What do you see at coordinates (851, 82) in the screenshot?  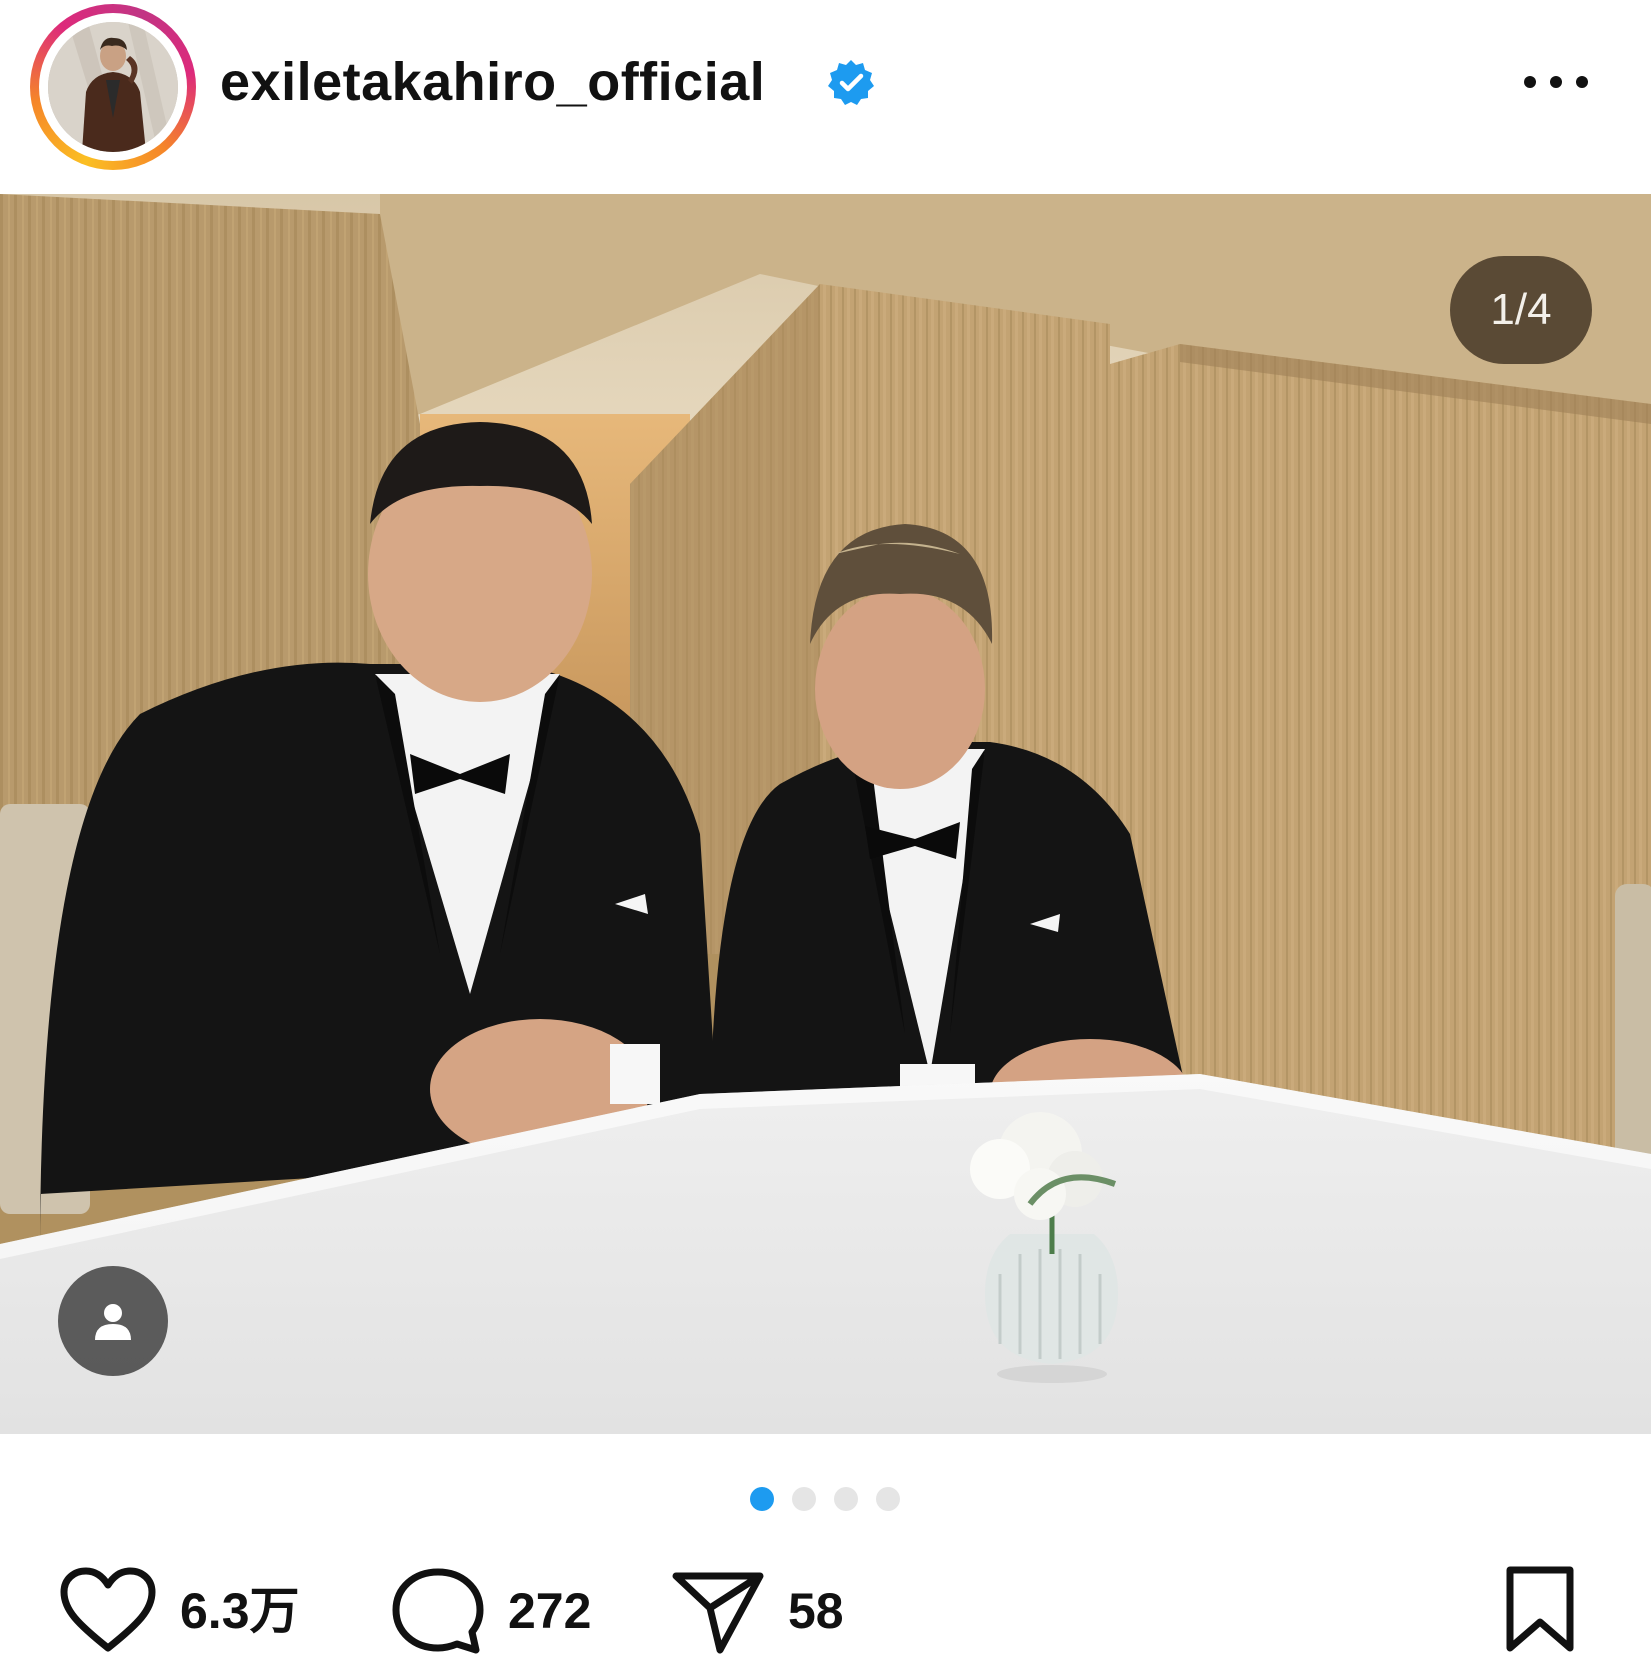 I see `verified-badge-icon` at bounding box center [851, 82].